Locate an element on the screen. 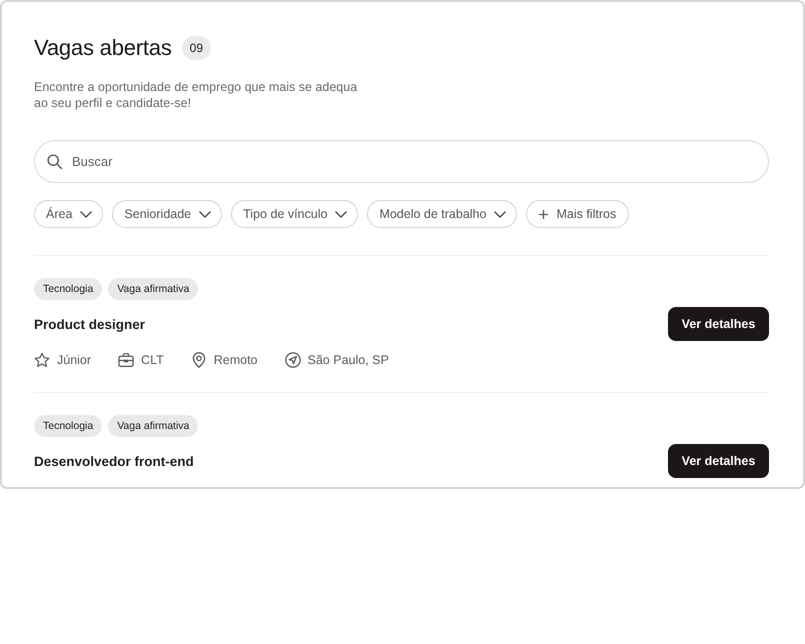  job-title: Product designer is located at coordinates (90, 324).